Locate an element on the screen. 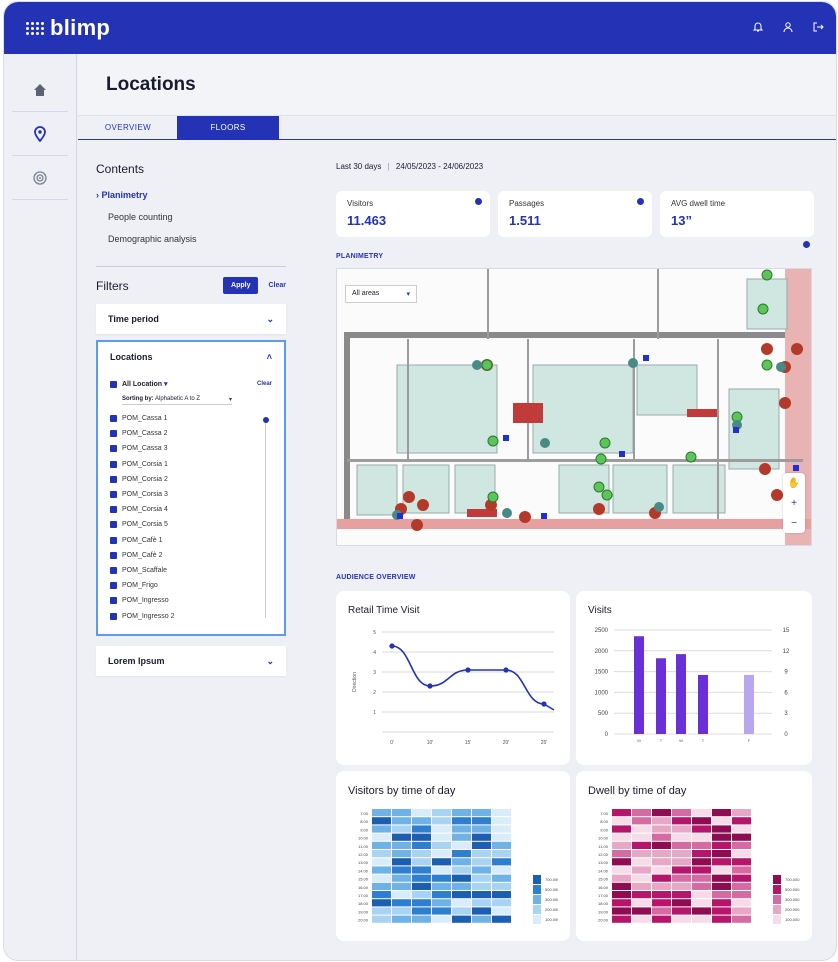 The width and height of the screenshot is (838, 962). location-item-label: POM_Scaffale is located at coordinates (145, 570).